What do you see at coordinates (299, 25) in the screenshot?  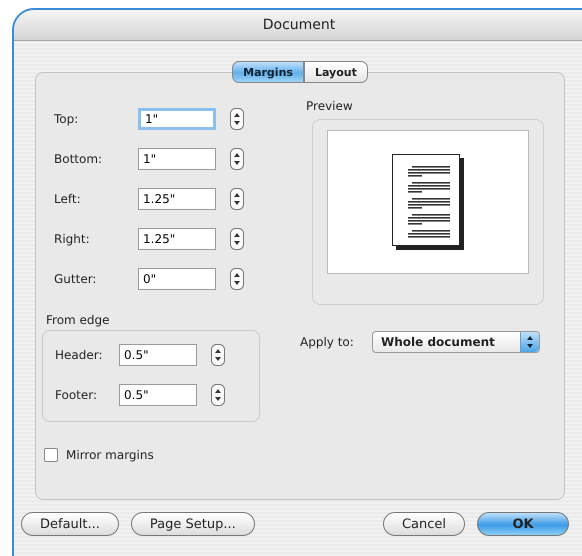 I see `window-title: Document` at bounding box center [299, 25].